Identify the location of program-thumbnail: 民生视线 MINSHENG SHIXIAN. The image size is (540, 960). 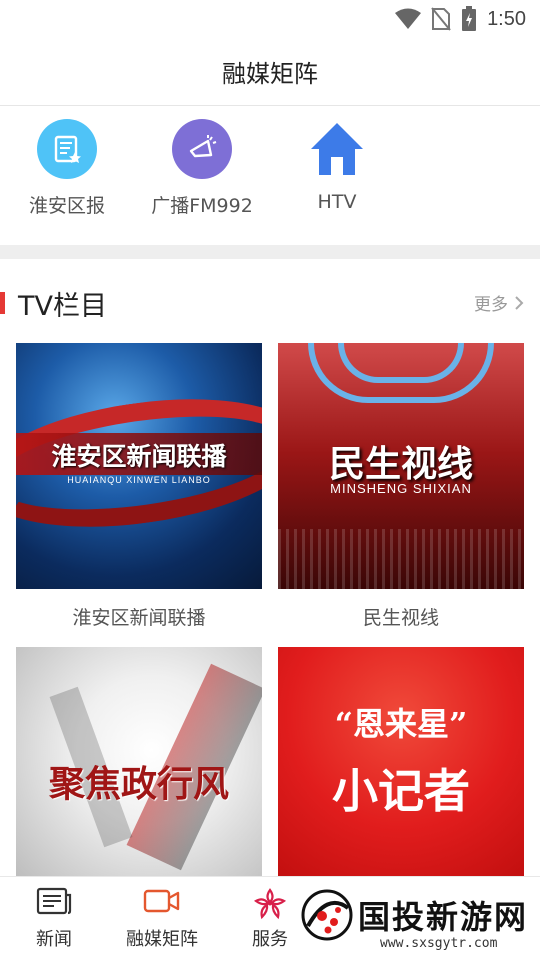
(401, 466).